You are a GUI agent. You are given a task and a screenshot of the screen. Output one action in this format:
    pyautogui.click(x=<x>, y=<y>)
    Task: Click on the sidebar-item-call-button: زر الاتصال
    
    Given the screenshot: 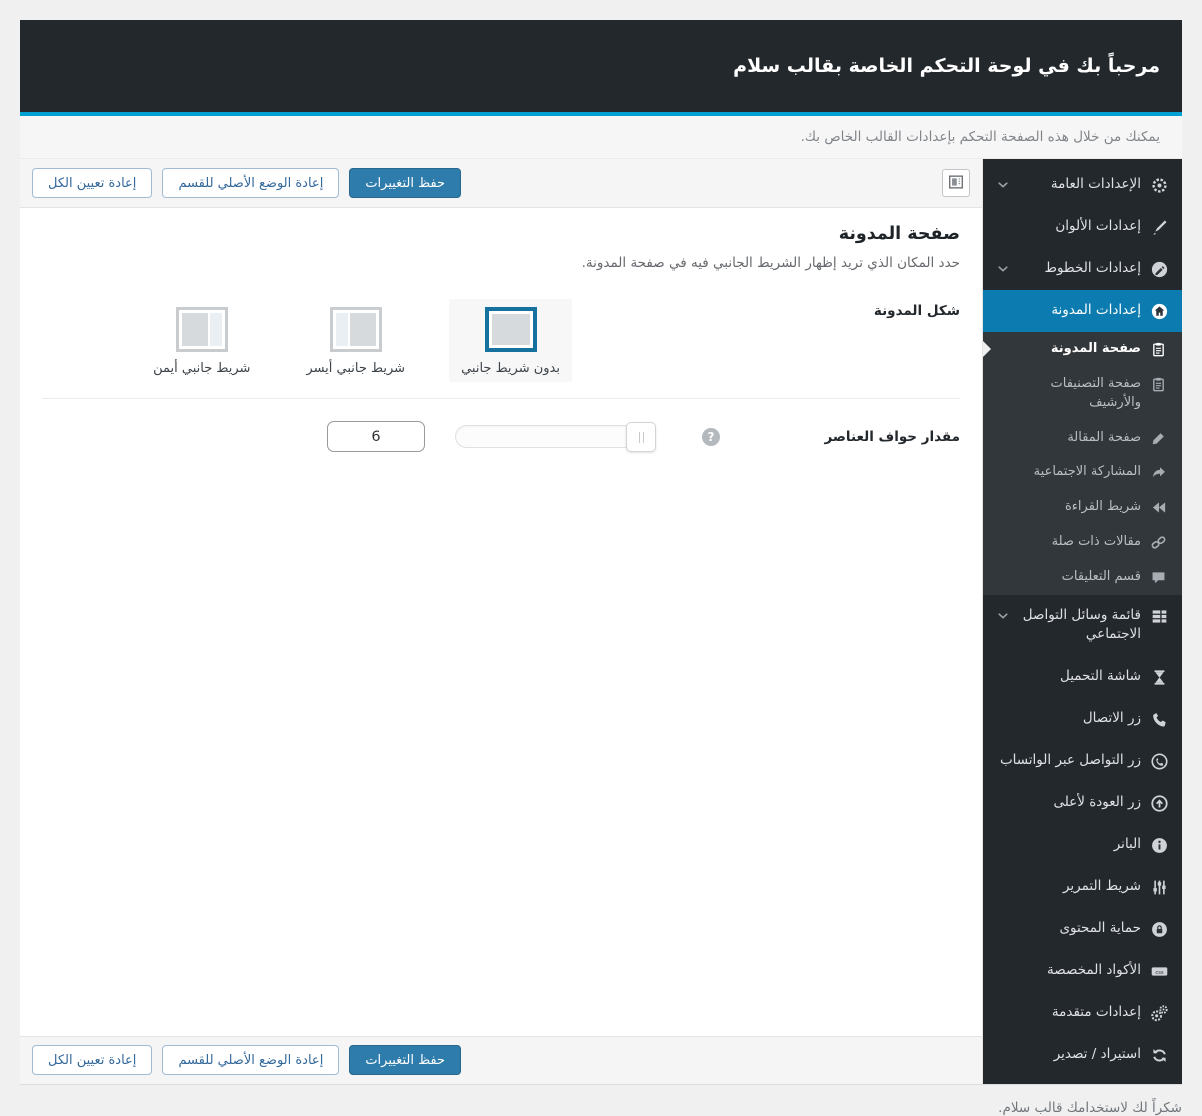 What is the action you would take?
    pyautogui.click(x=1082, y=719)
    